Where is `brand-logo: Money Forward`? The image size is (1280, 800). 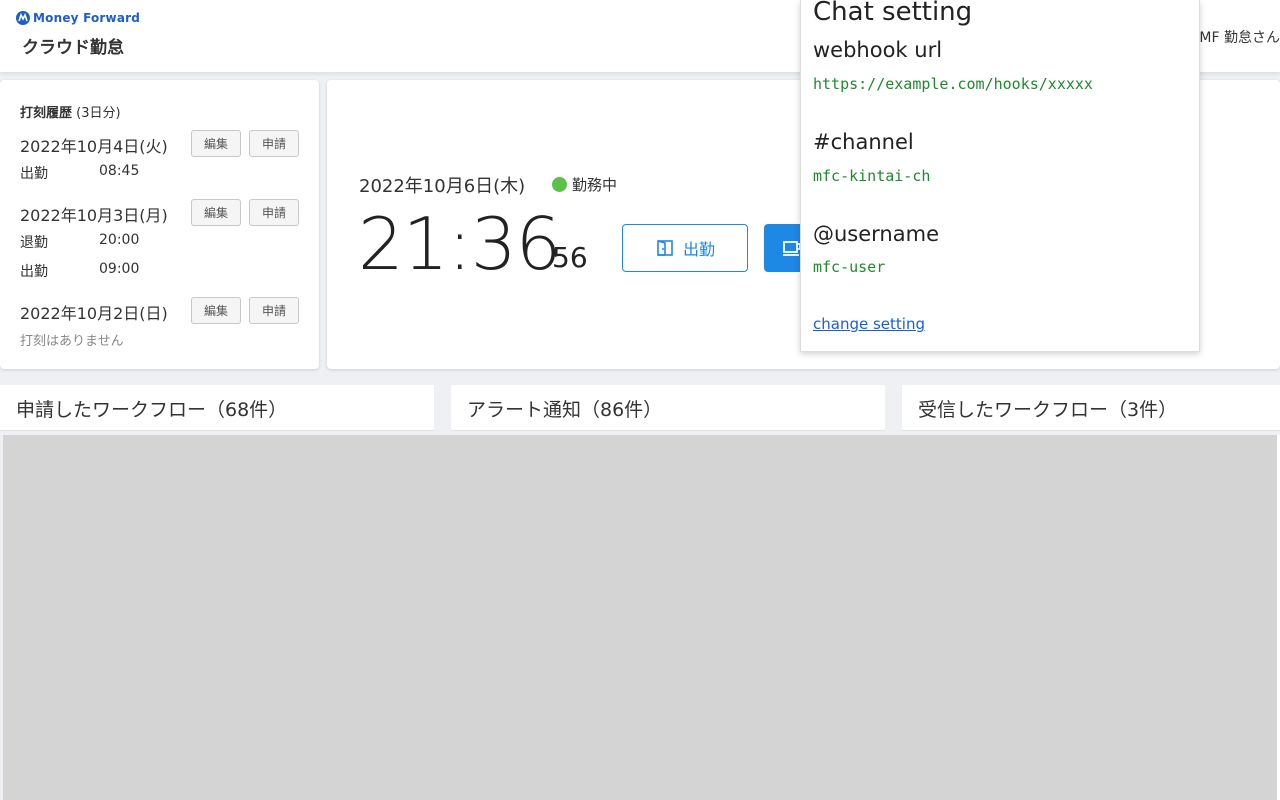
brand-logo: Money Forward is located at coordinates (78, 18).